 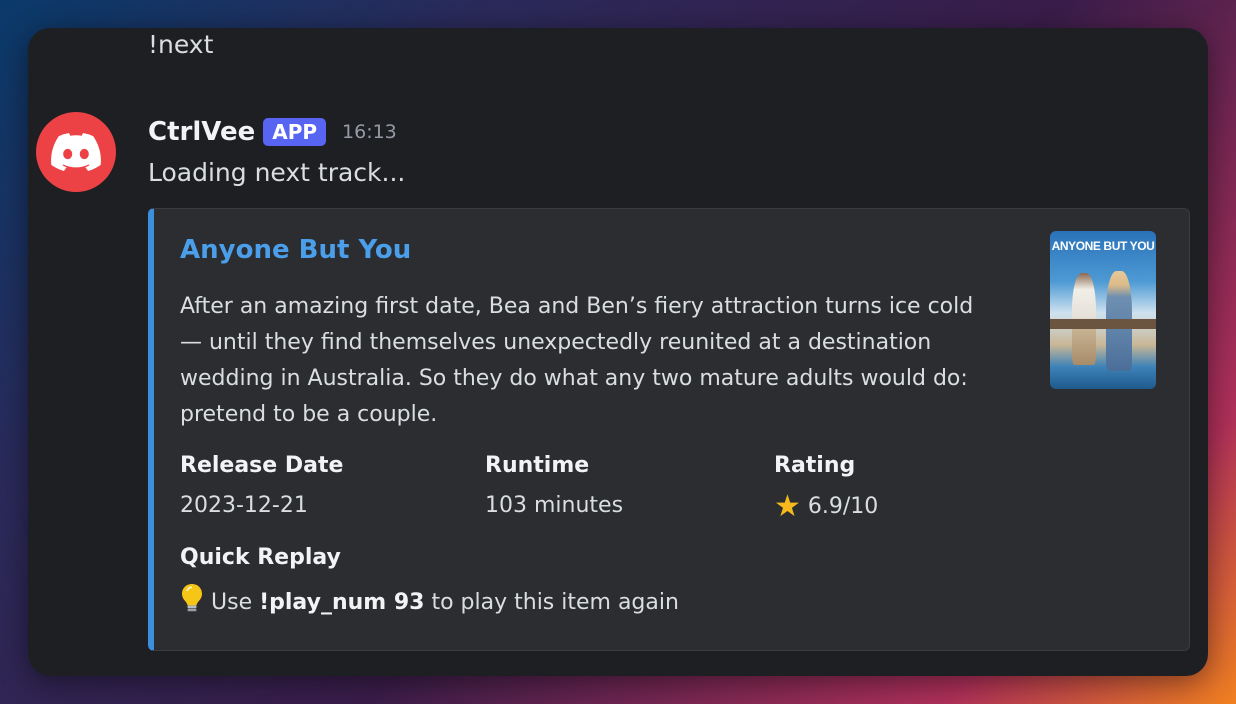 I want to click on embed-title: Anyone But You, so click(x=295, y=250).